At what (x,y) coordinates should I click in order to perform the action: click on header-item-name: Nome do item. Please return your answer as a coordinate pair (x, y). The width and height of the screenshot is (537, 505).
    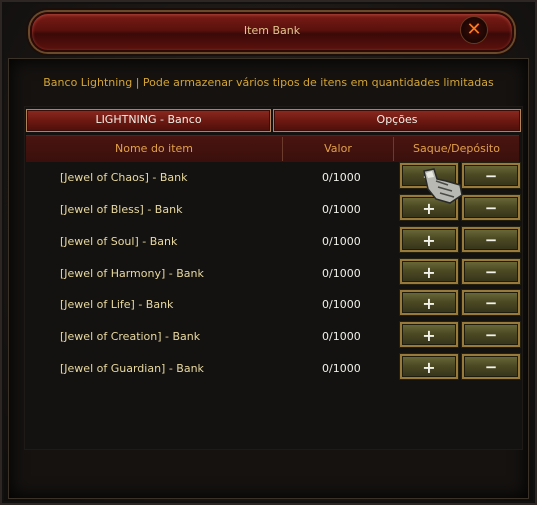
    Looking at the image, I should click on (154, 148).